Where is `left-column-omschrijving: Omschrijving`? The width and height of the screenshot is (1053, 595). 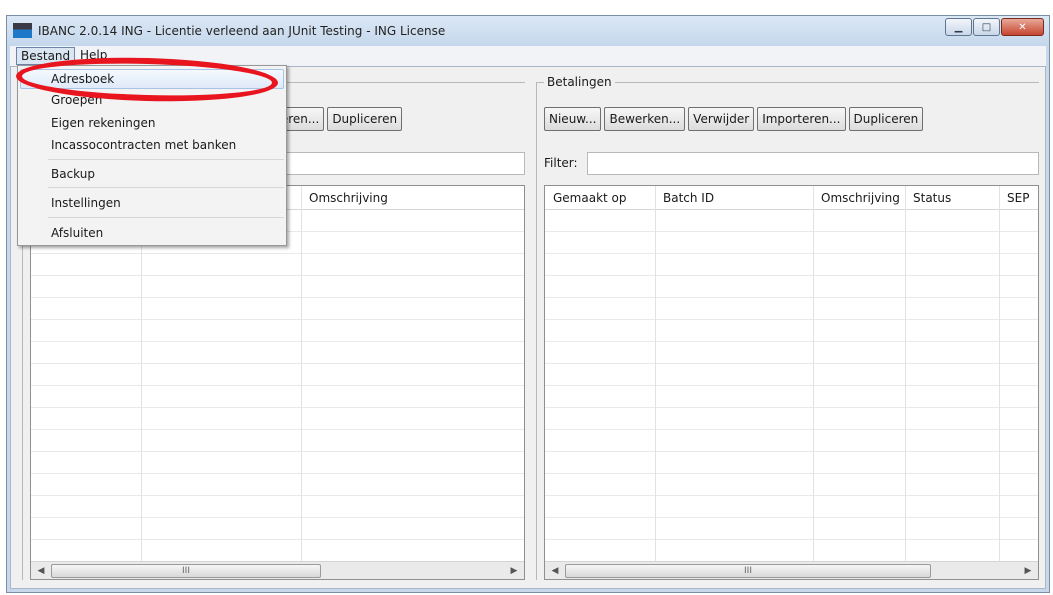 left-column-omschrijving: Omschrijving is located at coordinates (412, 198).